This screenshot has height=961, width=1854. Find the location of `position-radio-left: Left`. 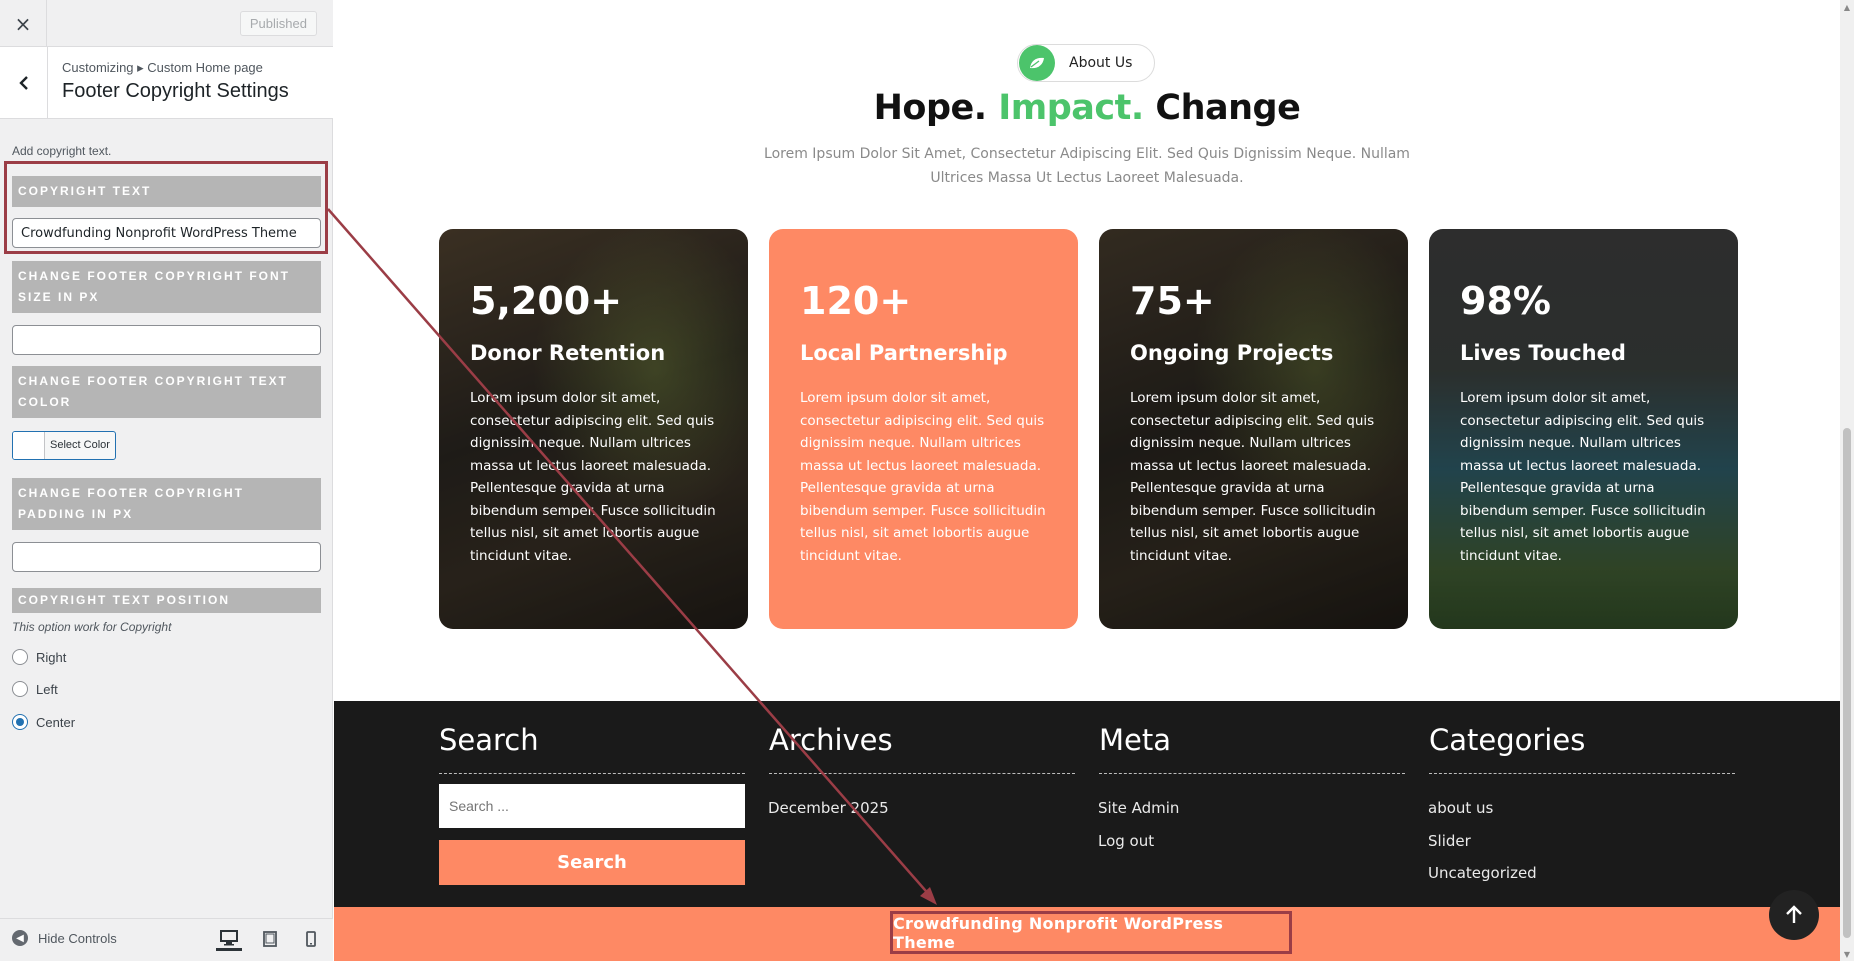

position-radio-left: Left is located at coordinates (35, 689).